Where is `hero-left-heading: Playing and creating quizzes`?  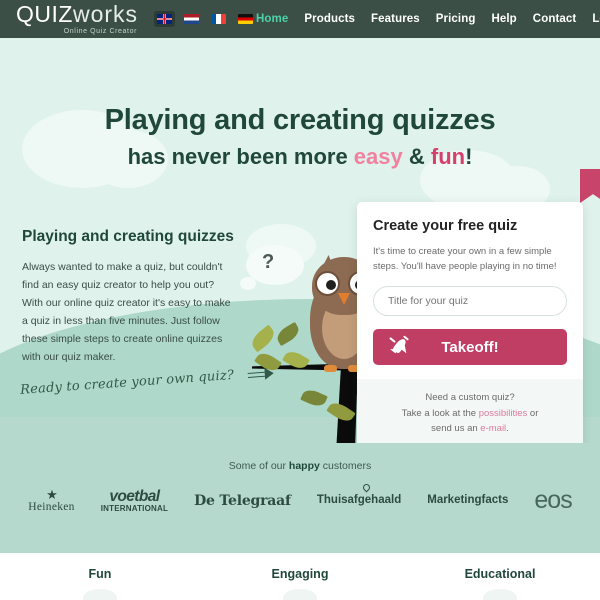 hero-left-heading: Playing and creating quizzes is located at coordinates (128, 236).